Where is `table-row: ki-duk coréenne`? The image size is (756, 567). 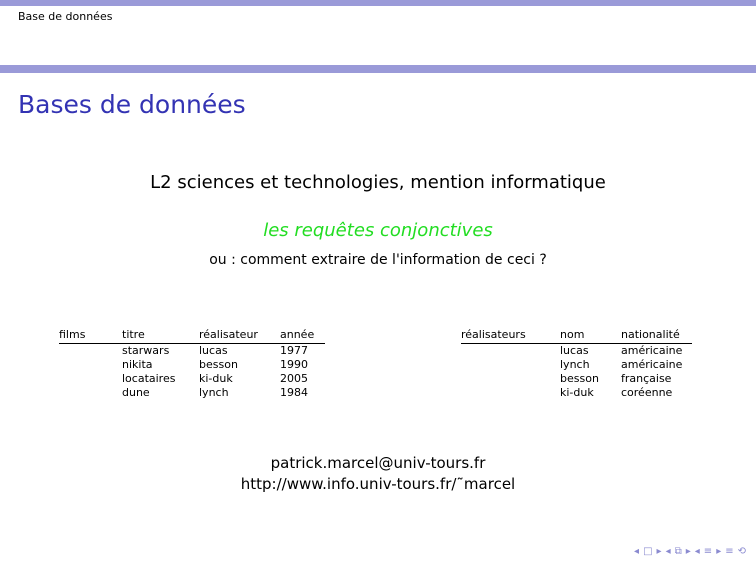 table-row: ki-duk coréenne is located at coordinates (576, 393).